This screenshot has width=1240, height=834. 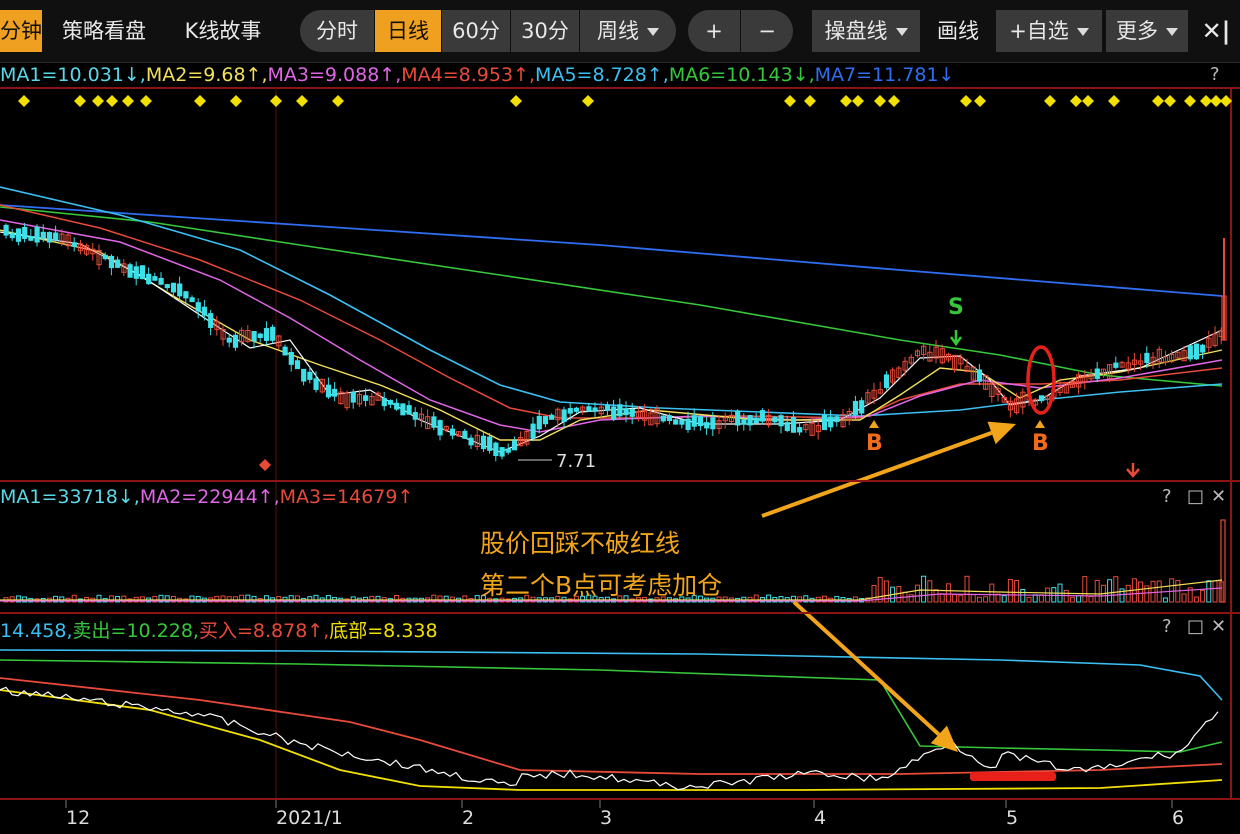 What do you see at coordinates (1167, 626) in the screenshot?
I see `indicator-help-button: ?` at bounding box center [1167, 626].